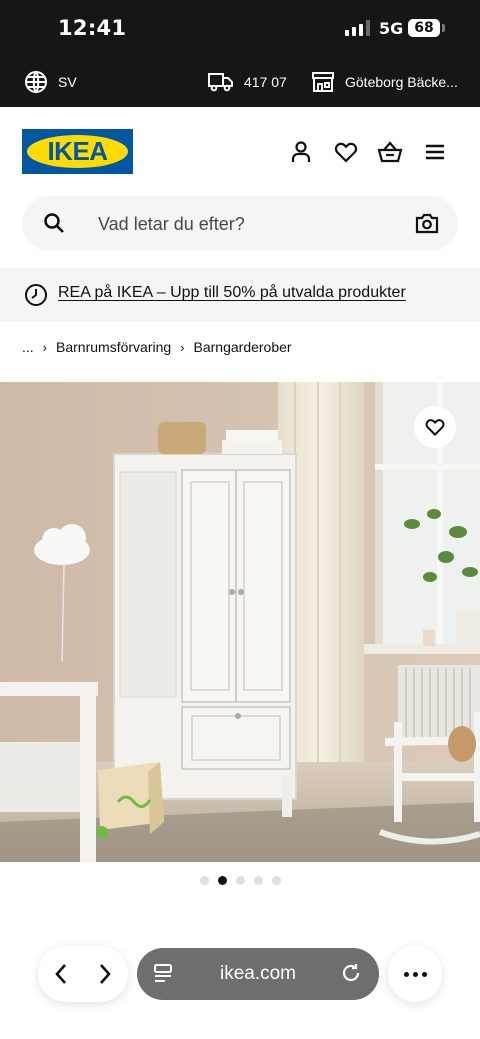 The image size is (480, 1039). Describe the element at coordinates (427, 223) in the screenshot. I see `camera-icon` at that location.